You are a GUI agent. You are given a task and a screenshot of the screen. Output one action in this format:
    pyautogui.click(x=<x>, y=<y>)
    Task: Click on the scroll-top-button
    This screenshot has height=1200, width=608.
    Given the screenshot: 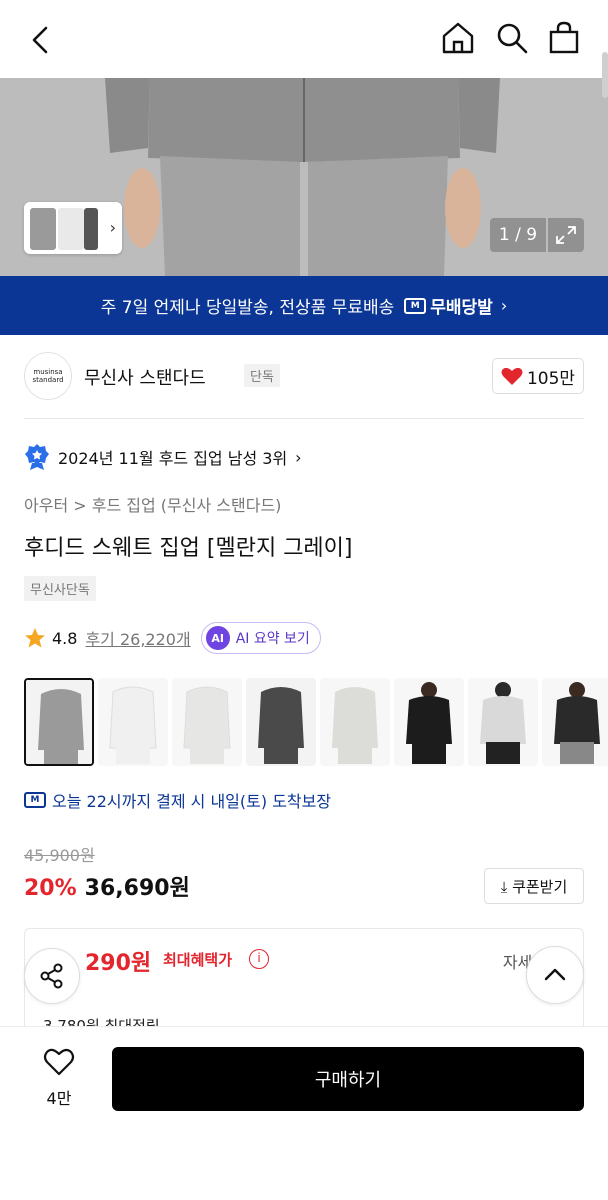 What is the action you would take?
    pyautogui.click(x=555, y=975)
    